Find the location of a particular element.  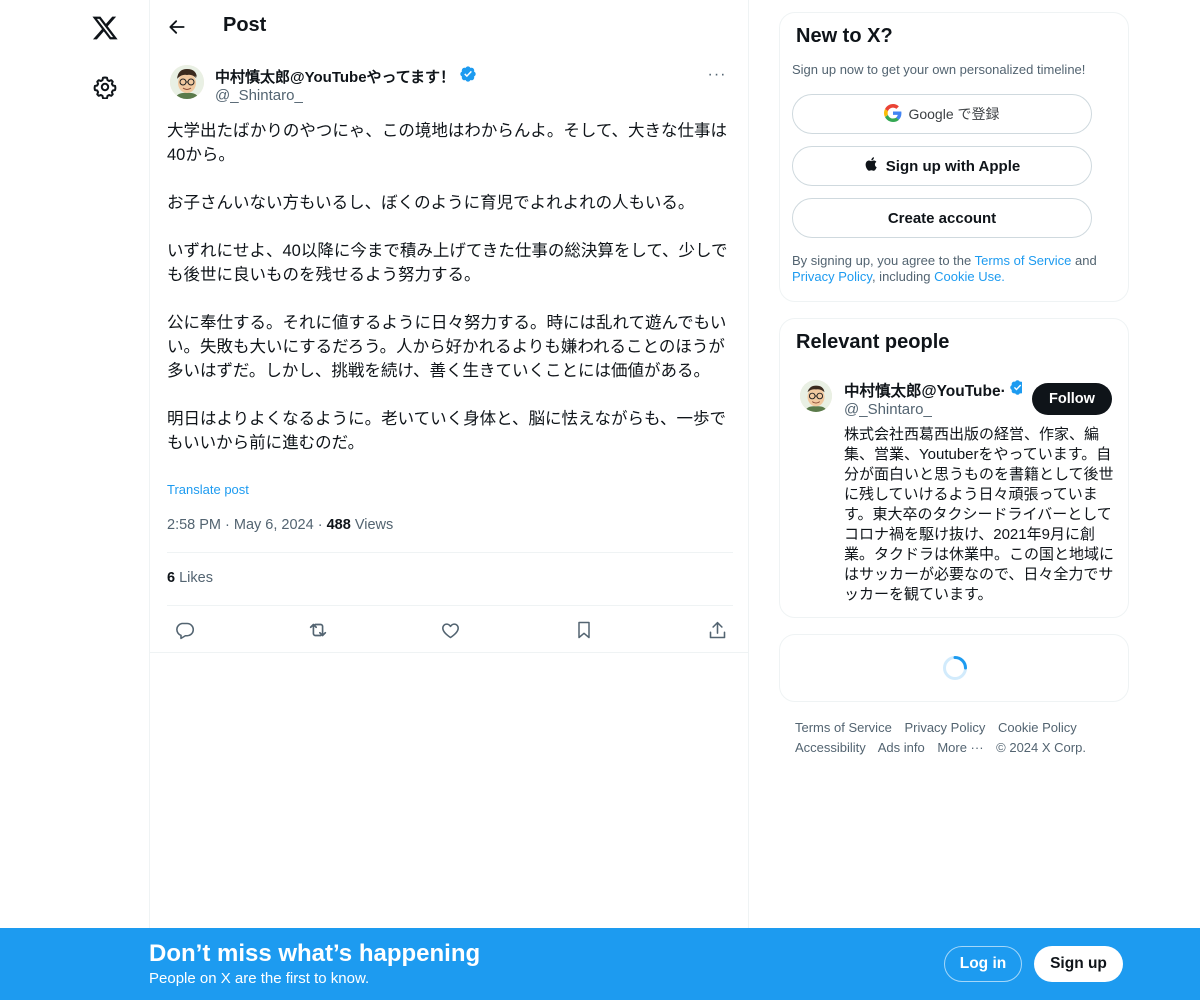

views-label: Views is located at coordinates (374, 525).